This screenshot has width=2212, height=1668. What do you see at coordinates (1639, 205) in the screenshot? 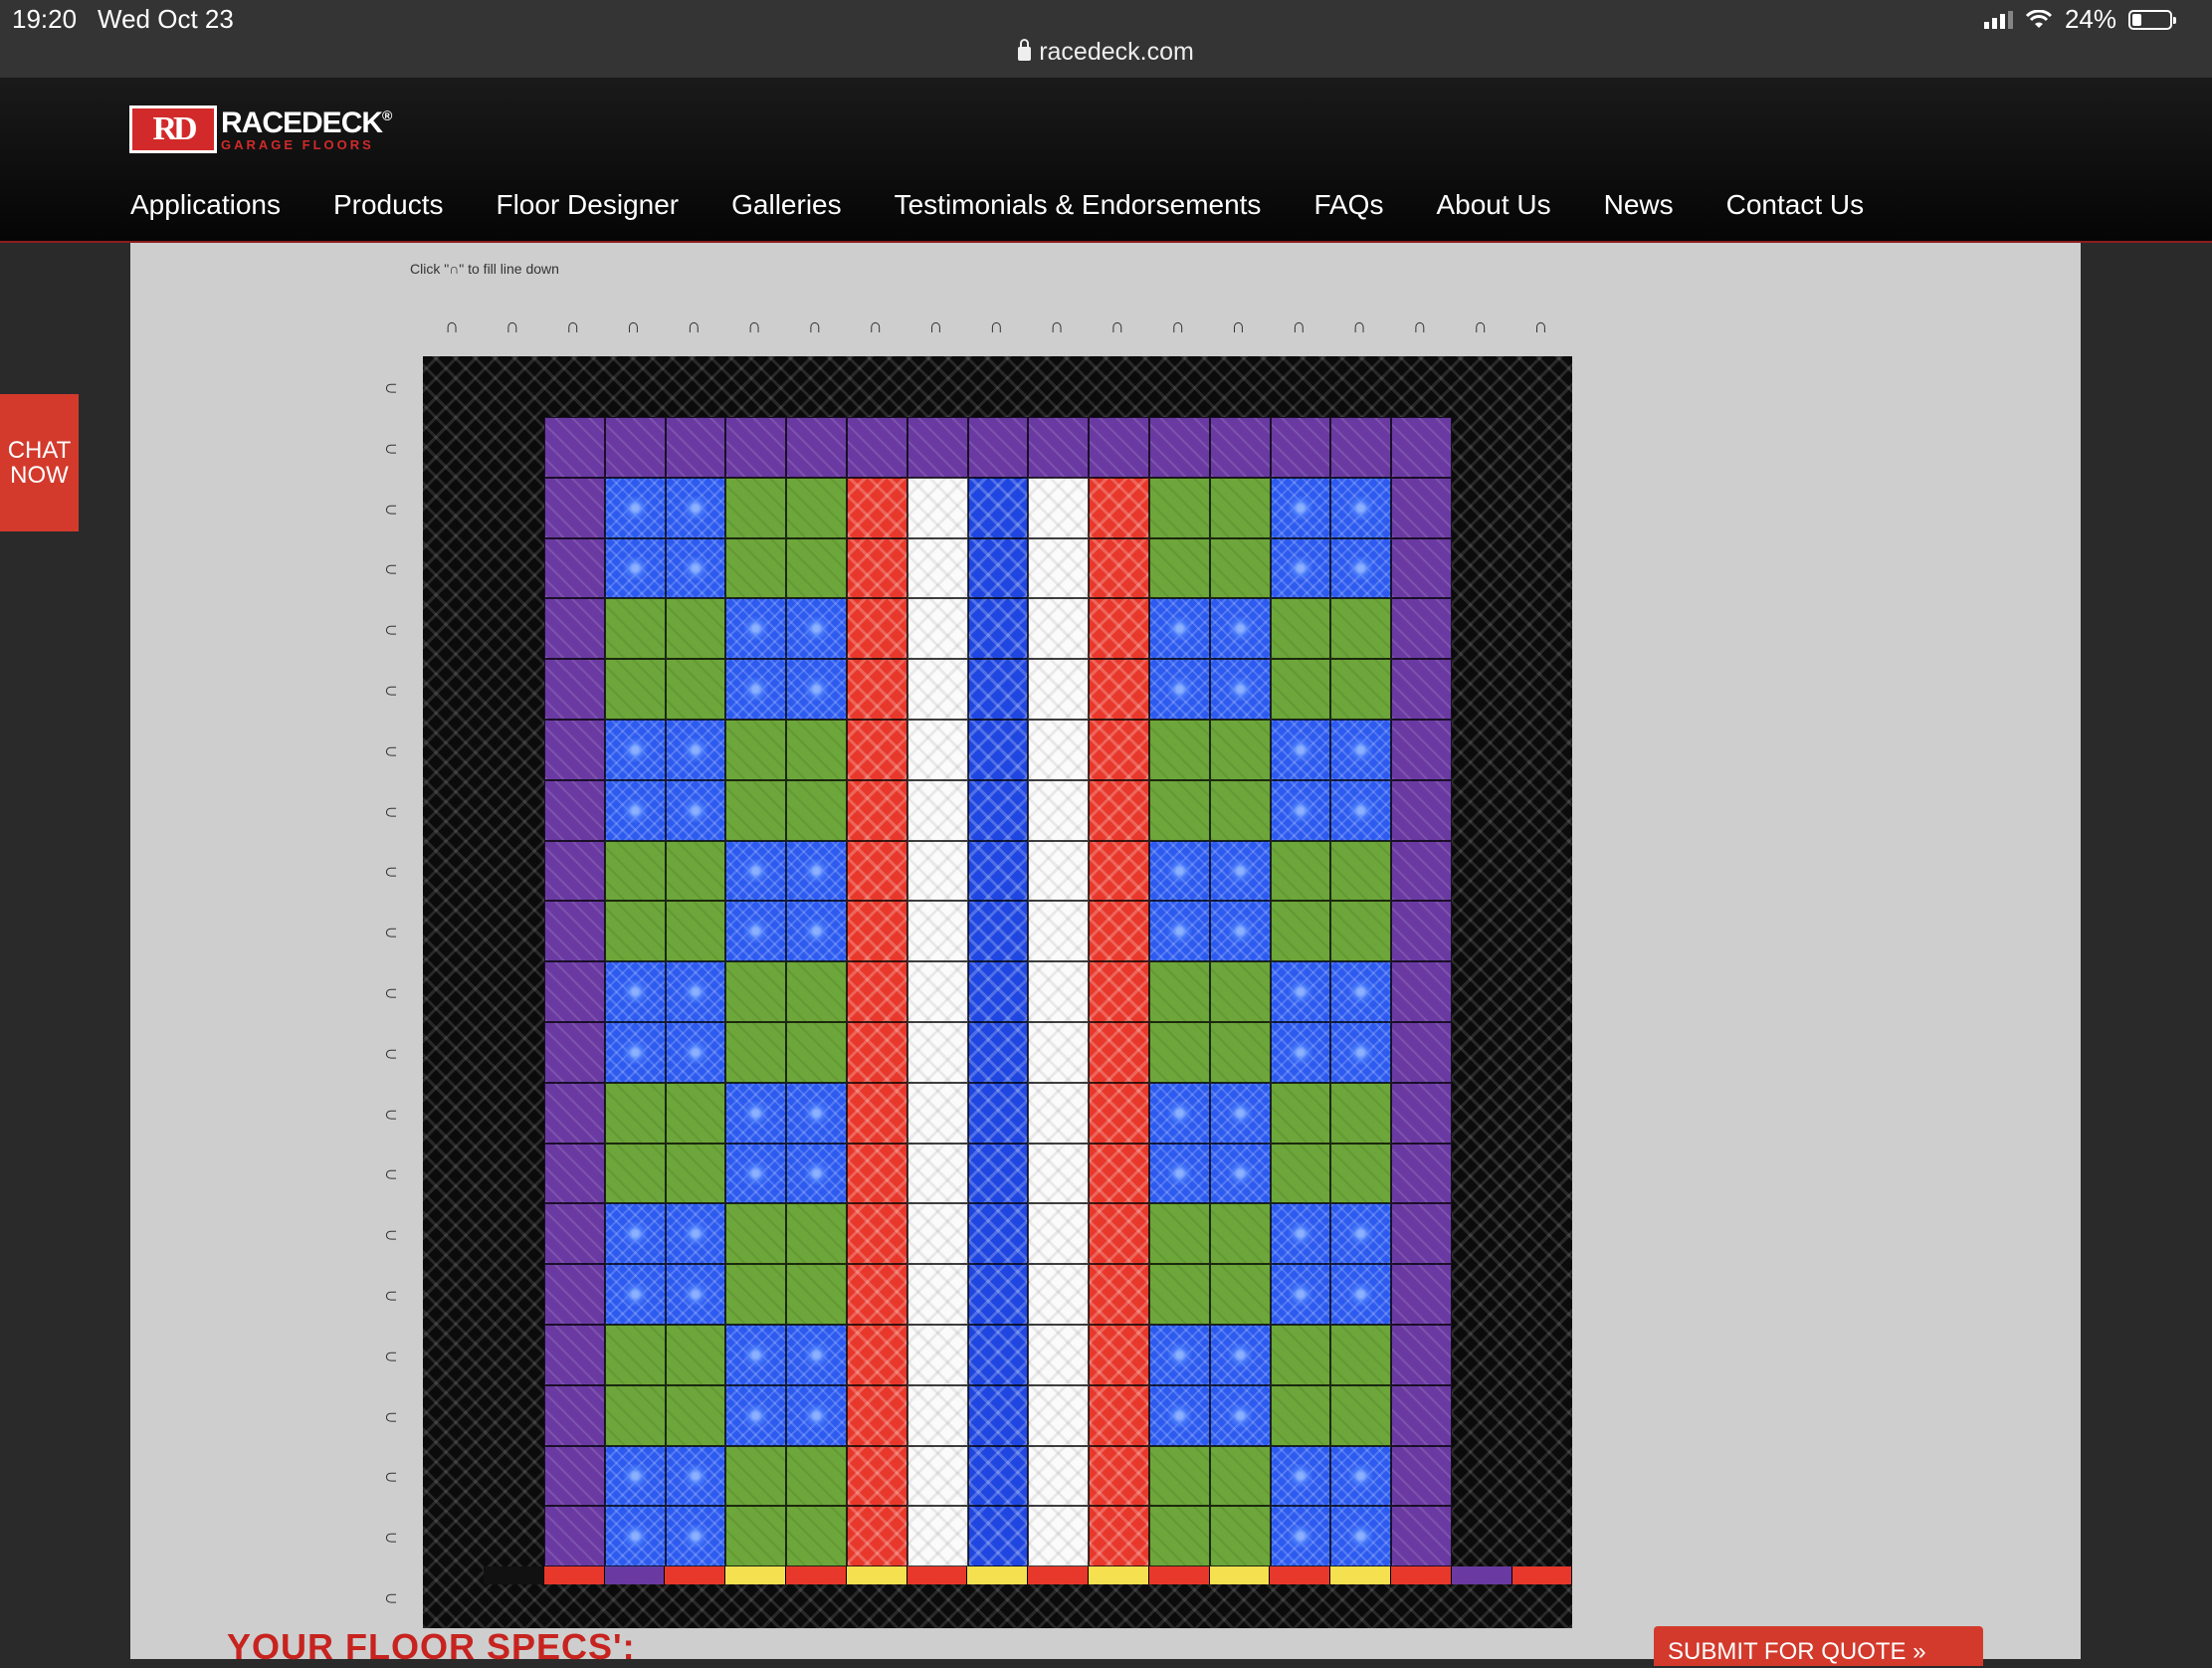
I see `nav-news: News` at bounding box center [1639, 205].